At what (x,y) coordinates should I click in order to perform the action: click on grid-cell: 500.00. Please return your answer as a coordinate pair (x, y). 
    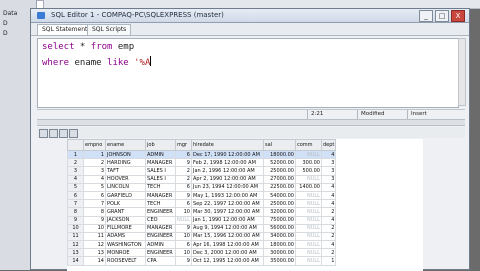
    Looking at the image, I should click on (308, 171).